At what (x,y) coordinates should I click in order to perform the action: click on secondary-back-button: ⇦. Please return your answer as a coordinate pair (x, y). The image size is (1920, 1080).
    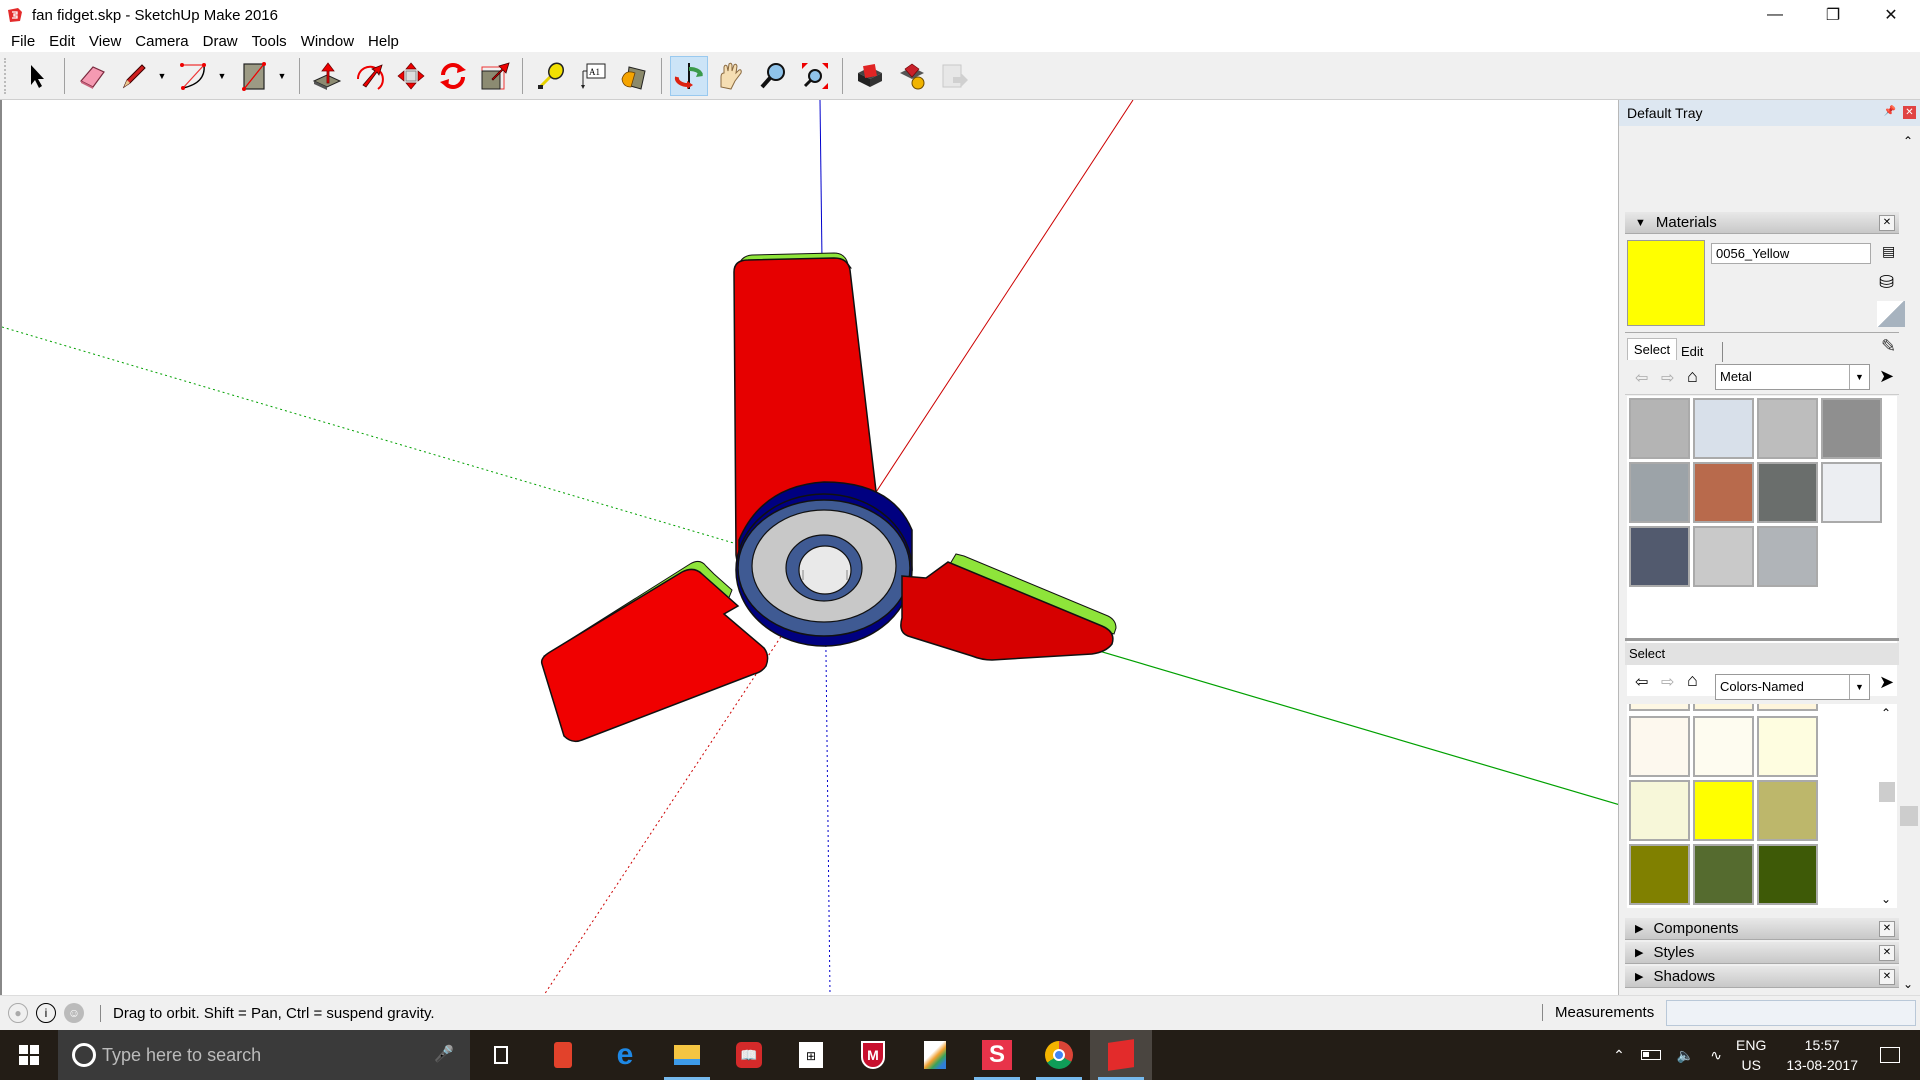
    Looking at the image, I should click on (1641, 682).